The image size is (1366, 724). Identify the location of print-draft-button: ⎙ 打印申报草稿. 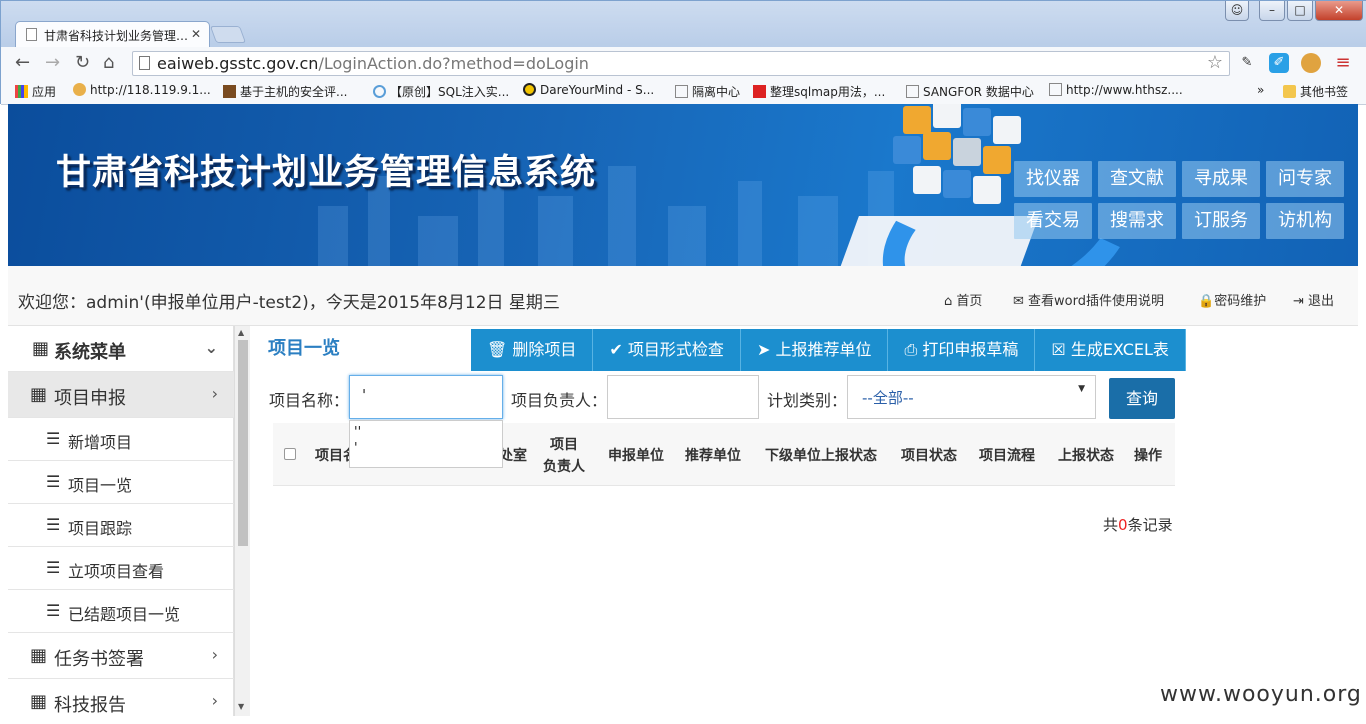
(962, 350).